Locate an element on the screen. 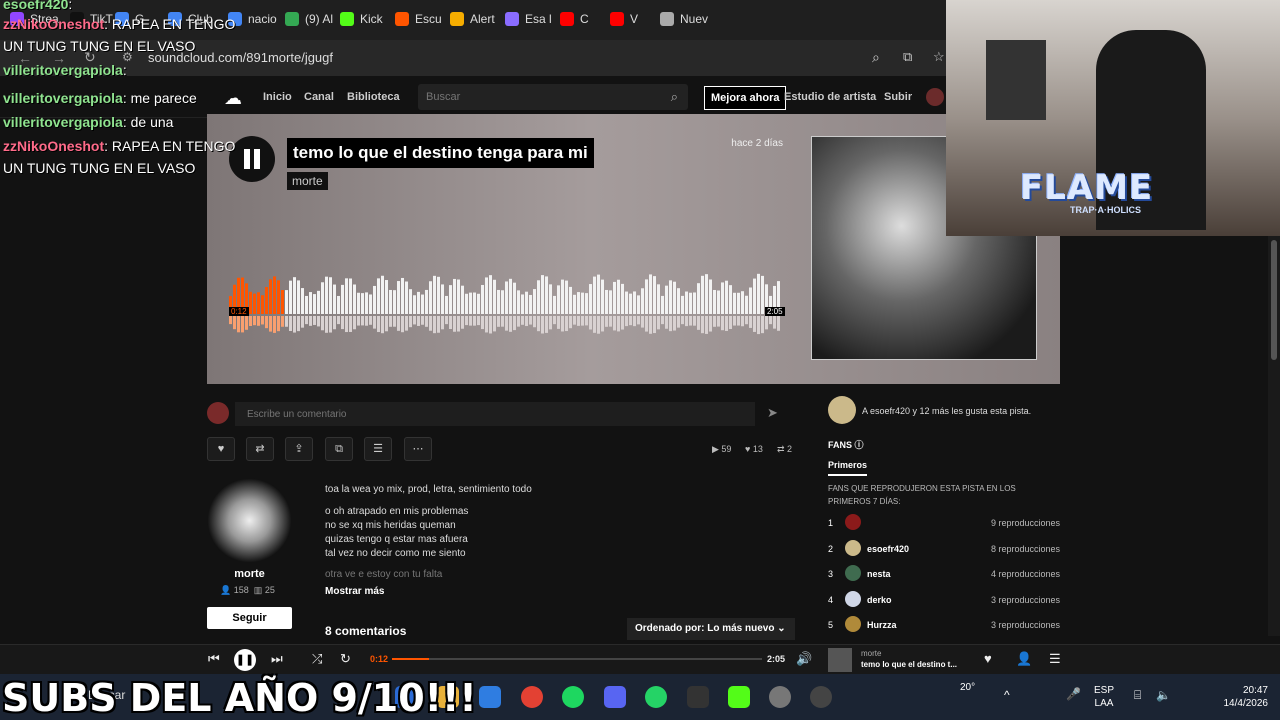 The width and height of the screenshot is (1280, 720). fan-row: 1 9 reproducciones is located at coordinates (944, 523).